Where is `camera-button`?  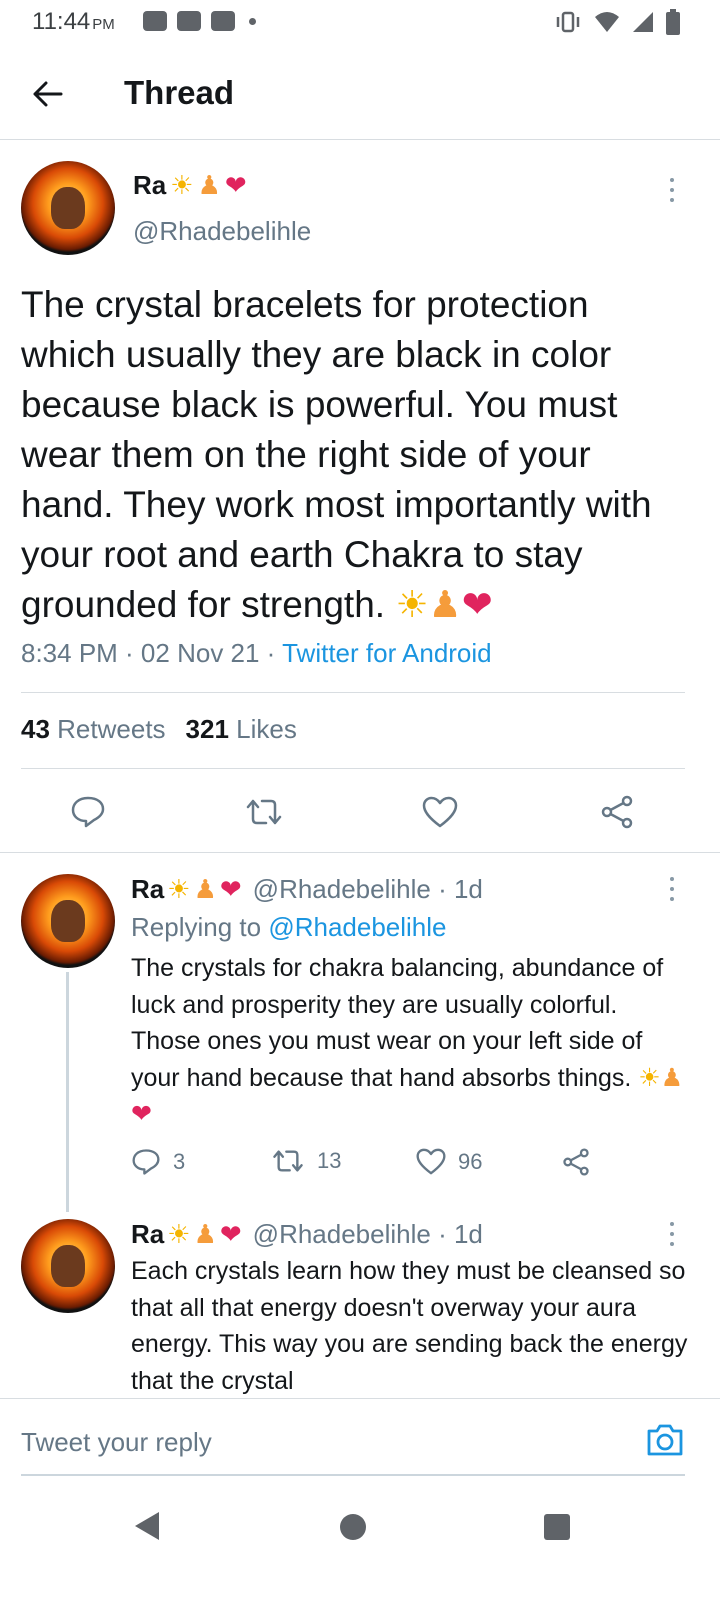
camera-button is located at coordinates (665, 1440).